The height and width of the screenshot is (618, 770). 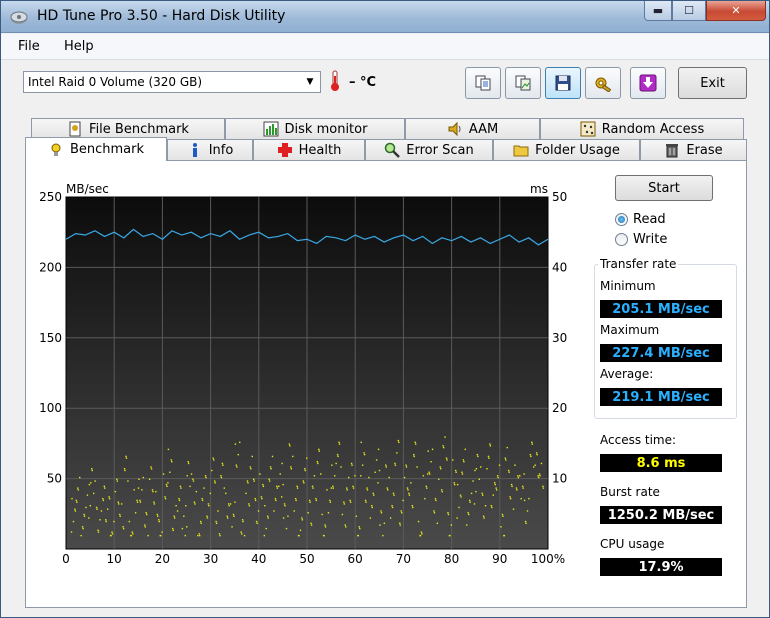 I want to click on start-button: Start, so click(x=664, y=188).